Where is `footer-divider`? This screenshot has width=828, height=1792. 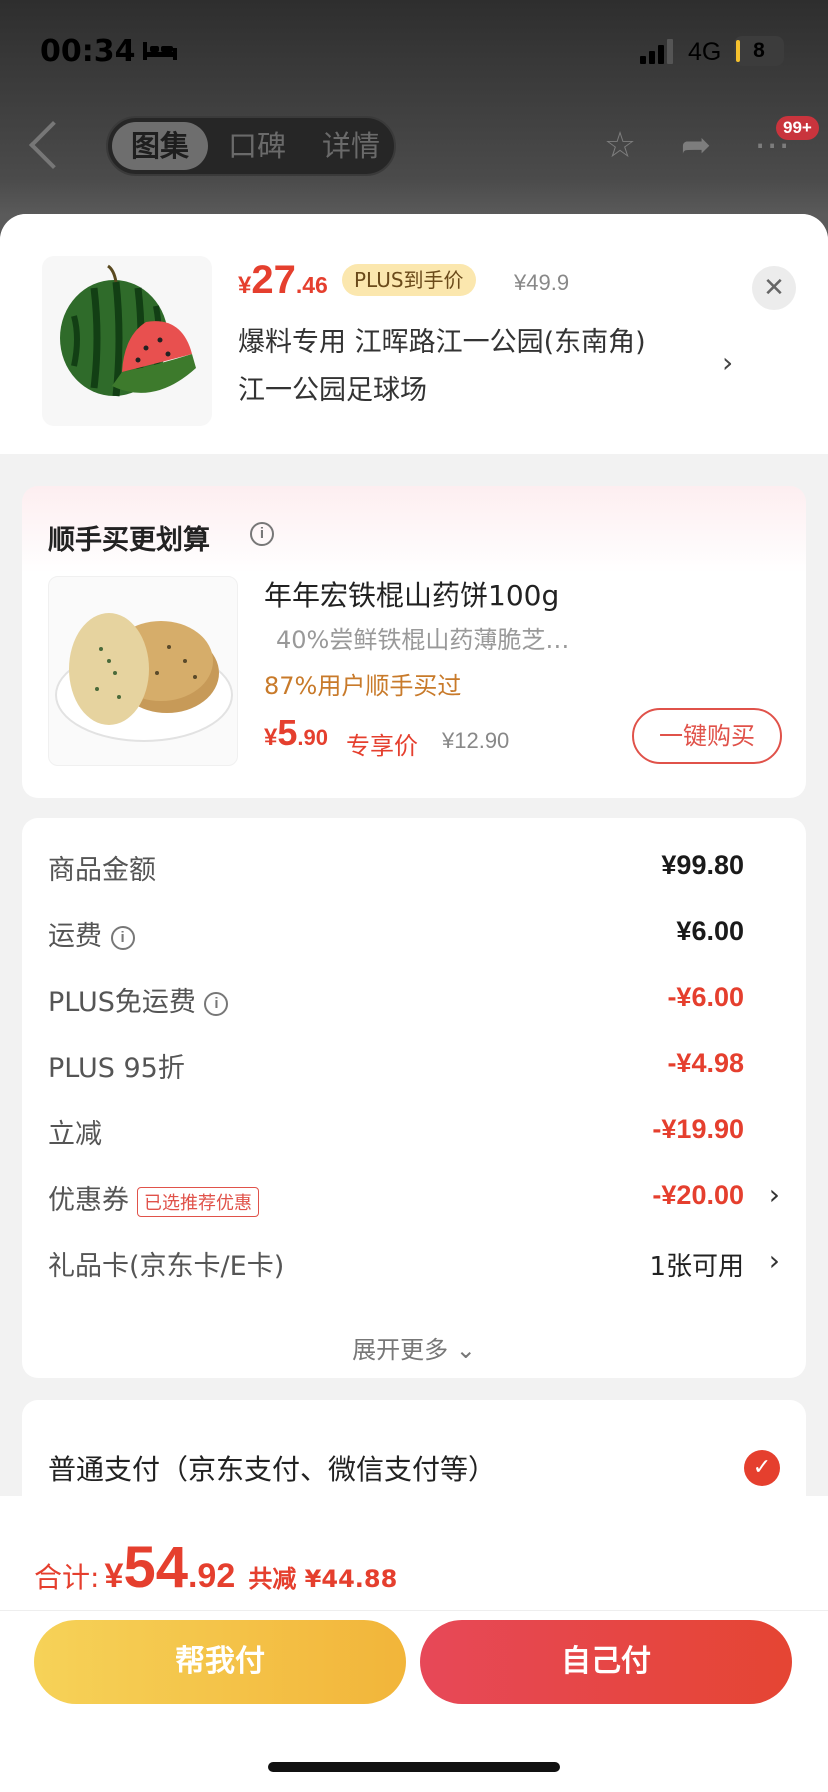
footer-divider is located at coordinates (414, 1610).